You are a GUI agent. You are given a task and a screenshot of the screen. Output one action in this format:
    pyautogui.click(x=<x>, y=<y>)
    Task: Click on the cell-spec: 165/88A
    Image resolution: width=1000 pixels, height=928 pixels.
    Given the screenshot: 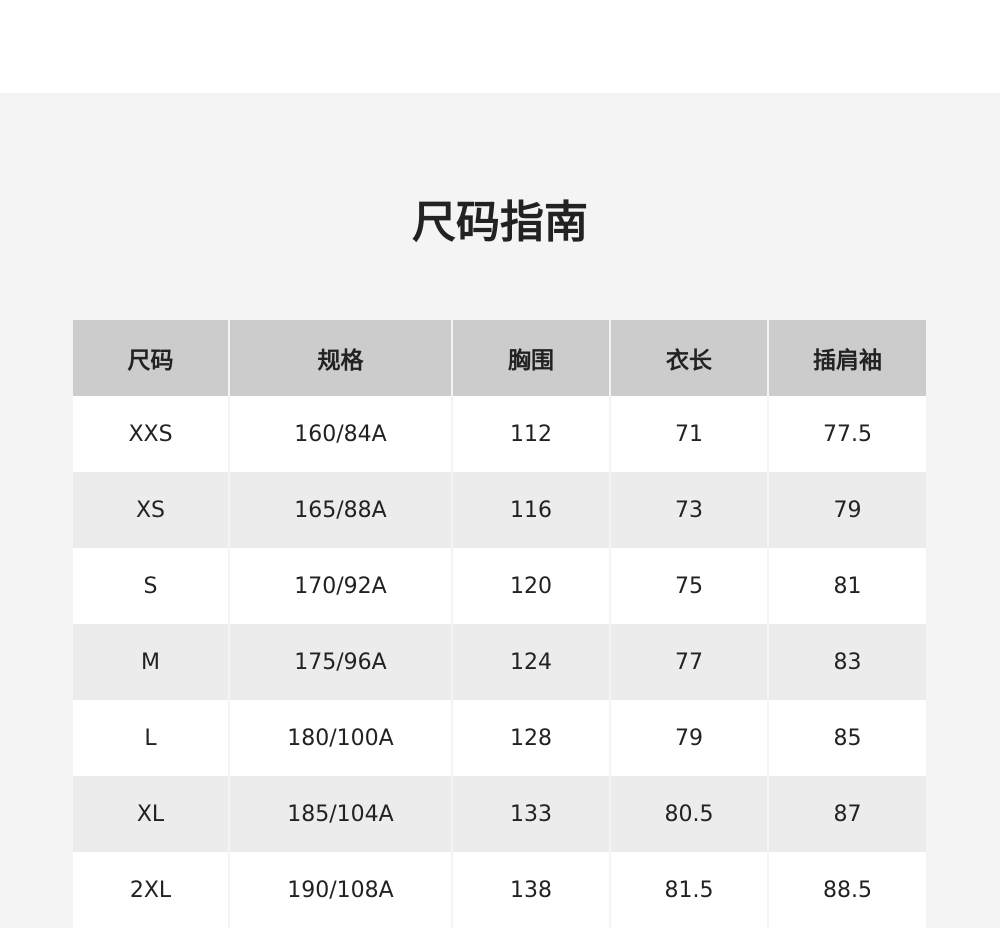 What is the action you would take?
    pyautogui.click(x=340, y=510)
    